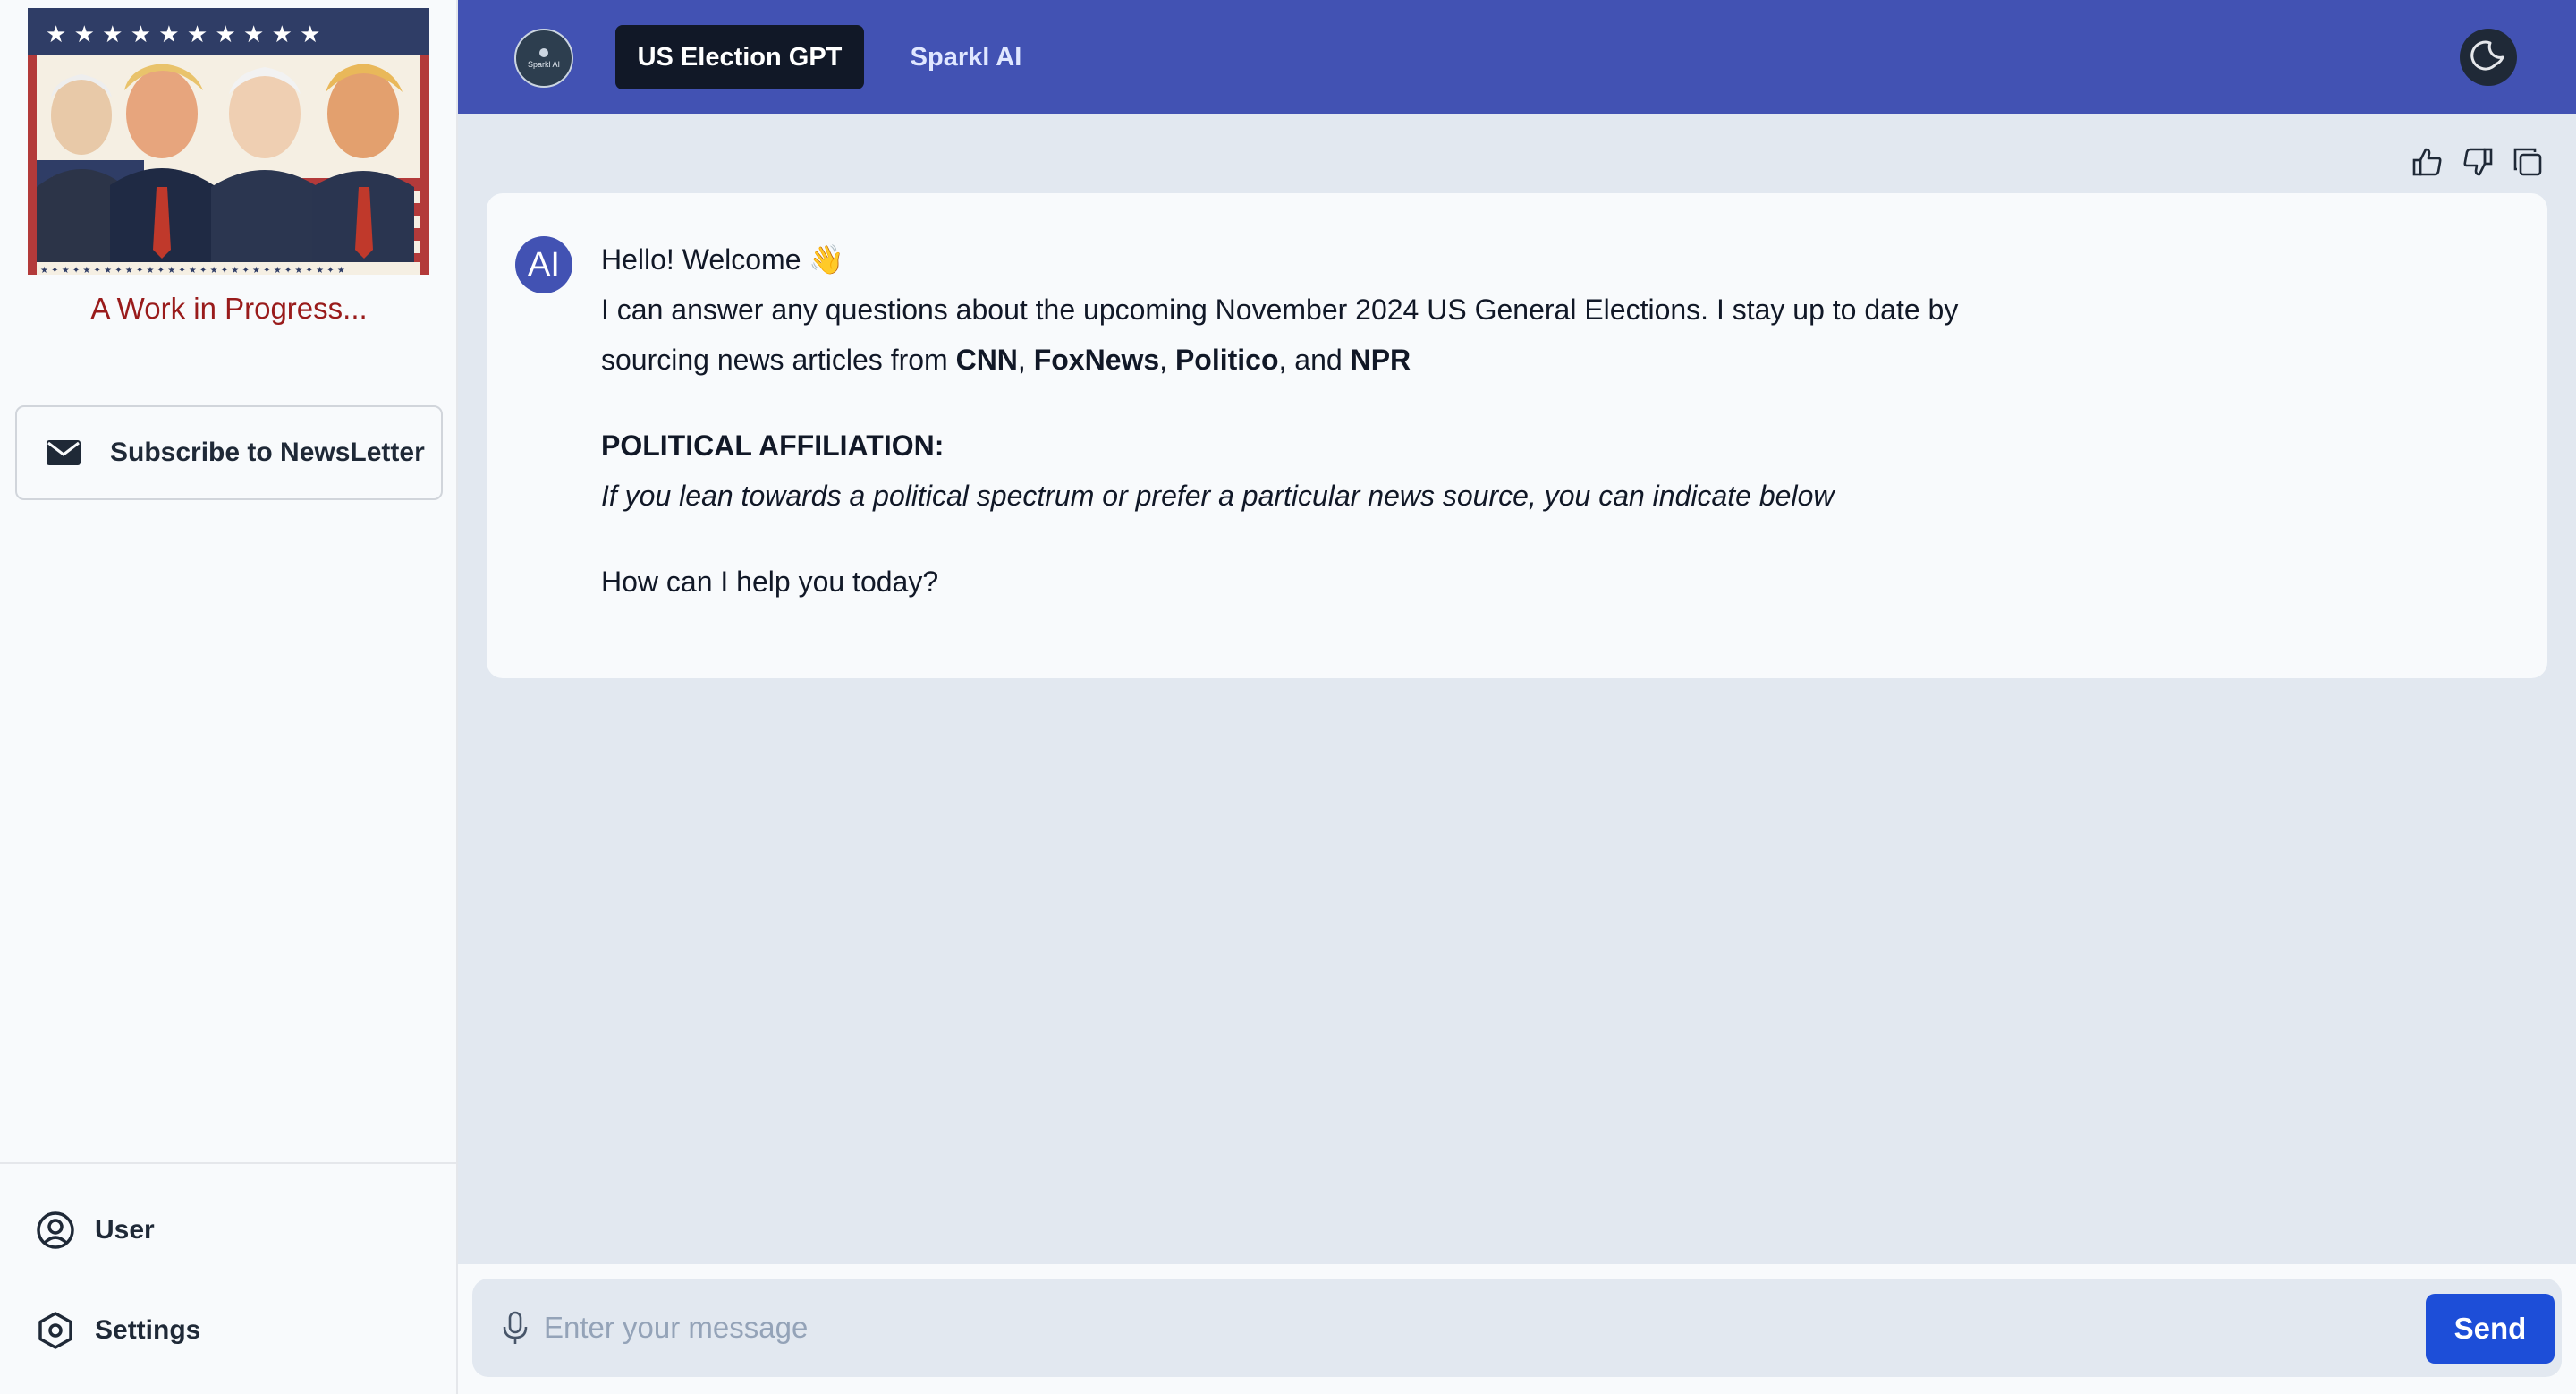  What do you see at coordinates (515, 1328) in the screenshot?
I see `microphone-icon` at bounding box center [515, 1328].